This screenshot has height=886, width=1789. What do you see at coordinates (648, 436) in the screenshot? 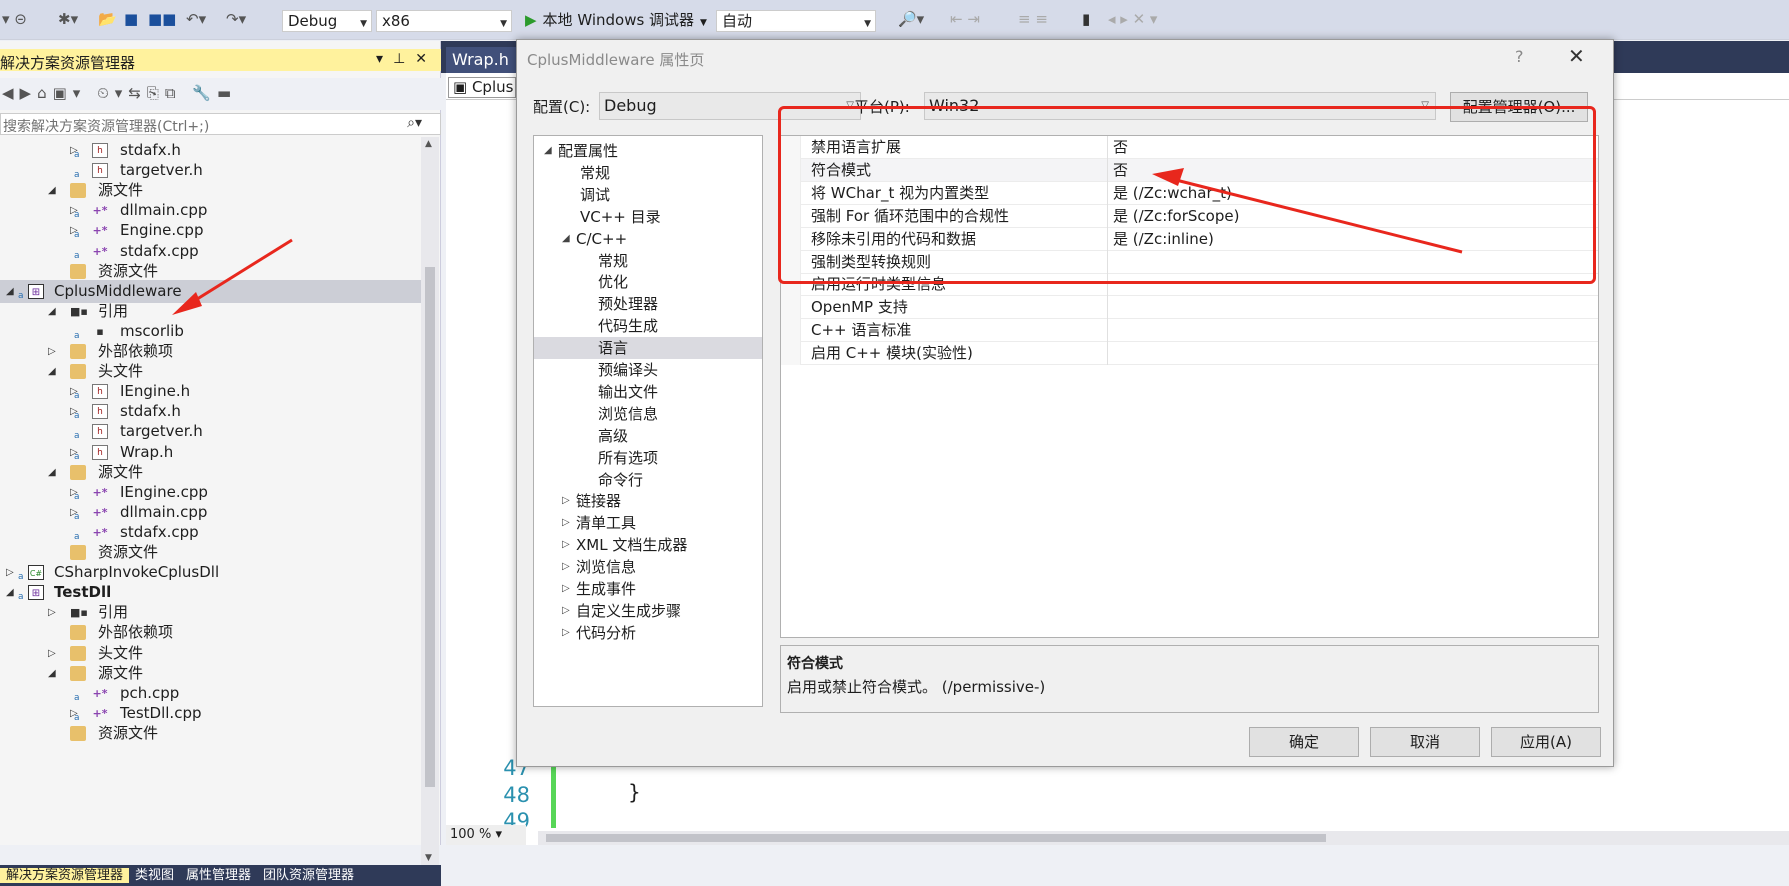
I see `category-item: 高级` at bounding box center [648, 436].